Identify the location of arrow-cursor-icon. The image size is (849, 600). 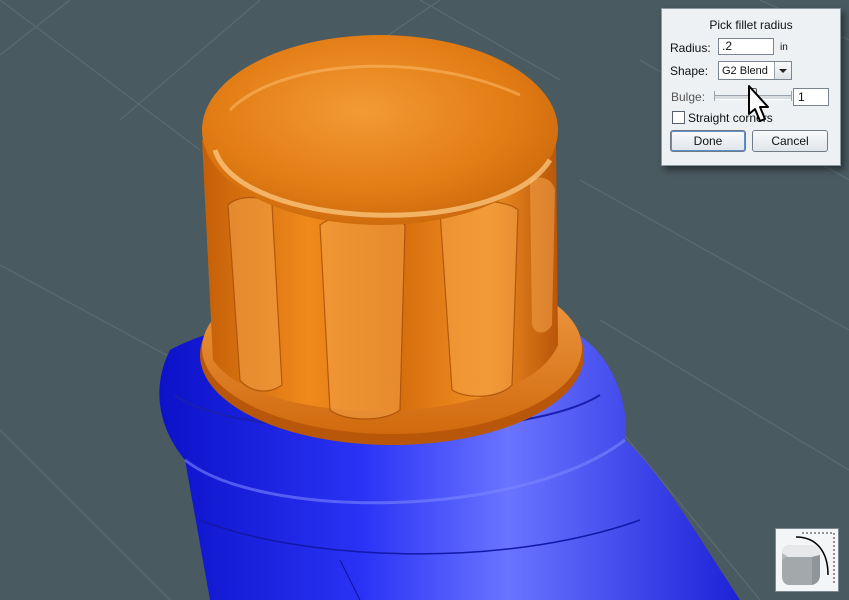
(758, 103).